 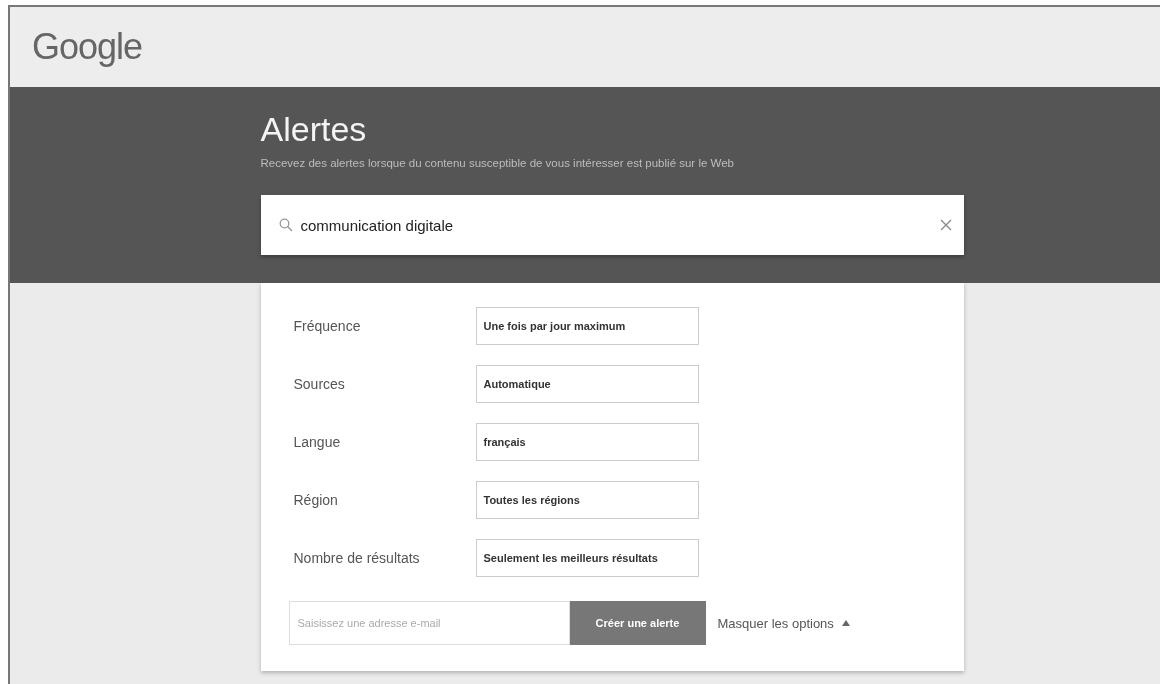 I want to click on option-dropdown: Automatique, so click(x=587, y=384).